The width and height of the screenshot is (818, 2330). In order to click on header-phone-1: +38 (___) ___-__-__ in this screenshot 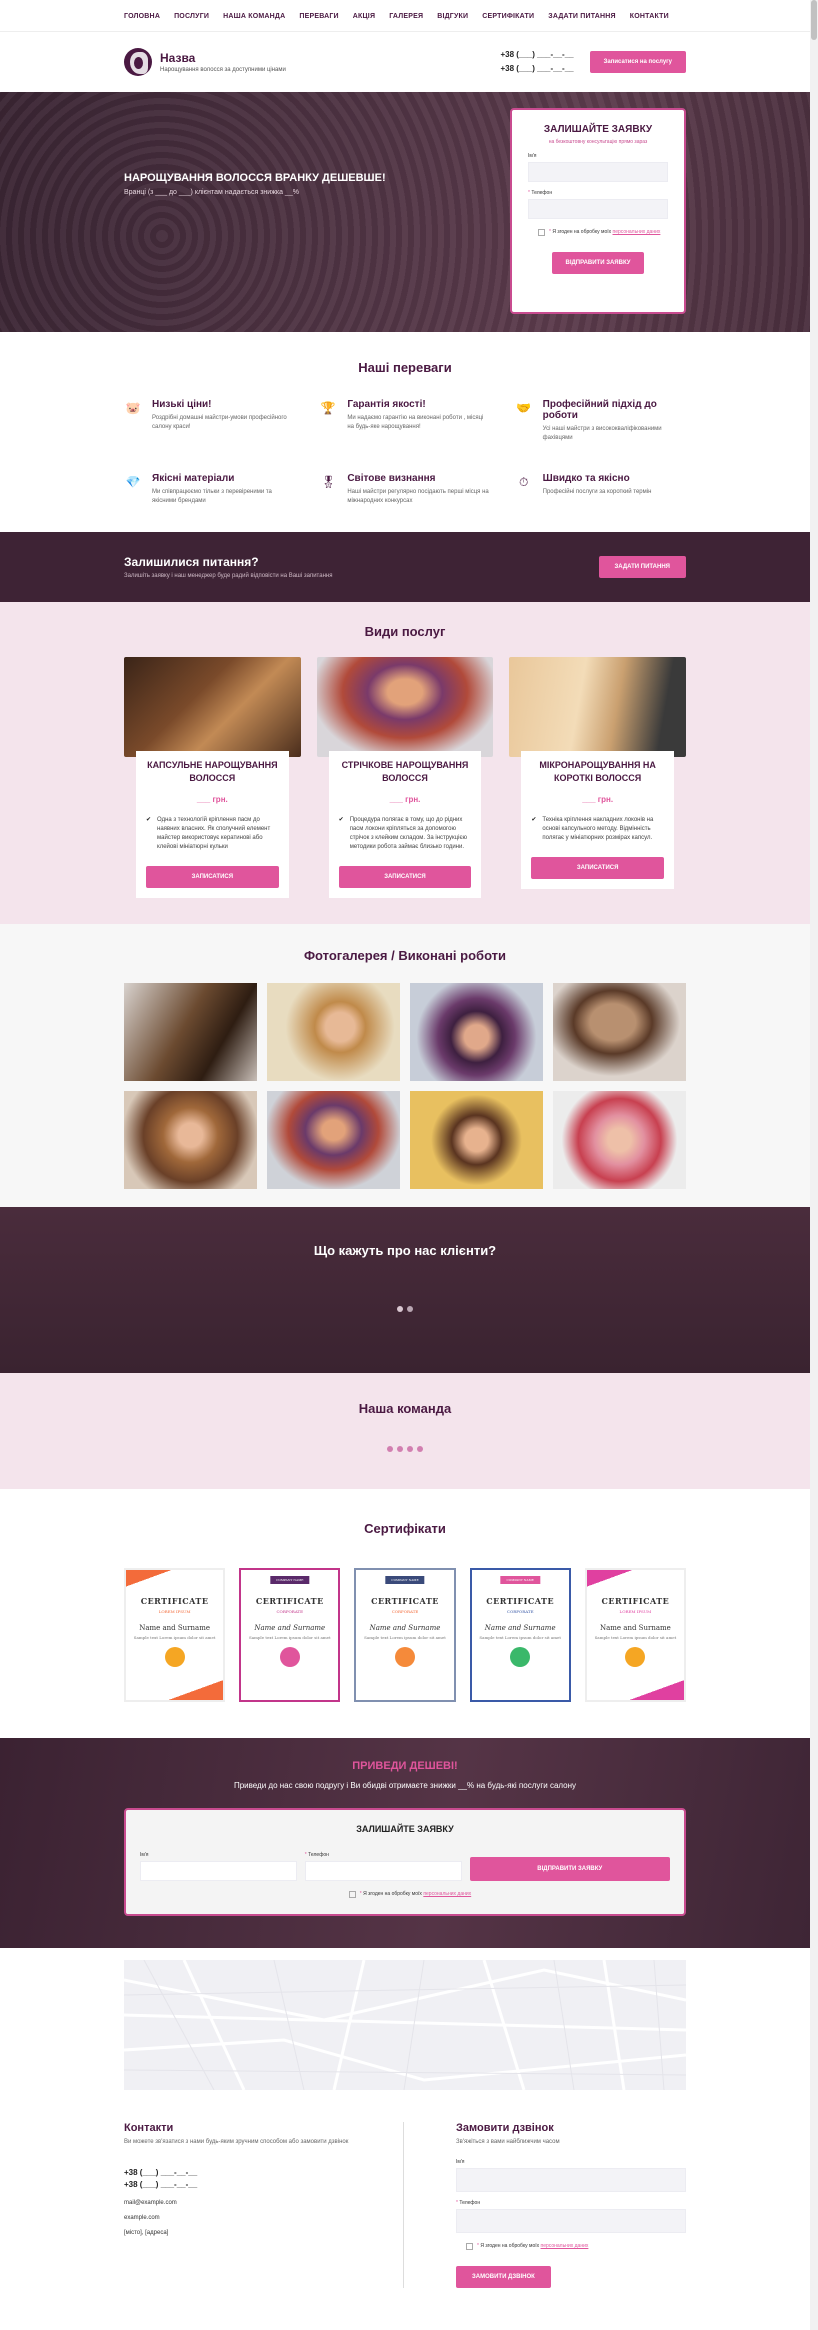, I will do `click(536, 55)`.